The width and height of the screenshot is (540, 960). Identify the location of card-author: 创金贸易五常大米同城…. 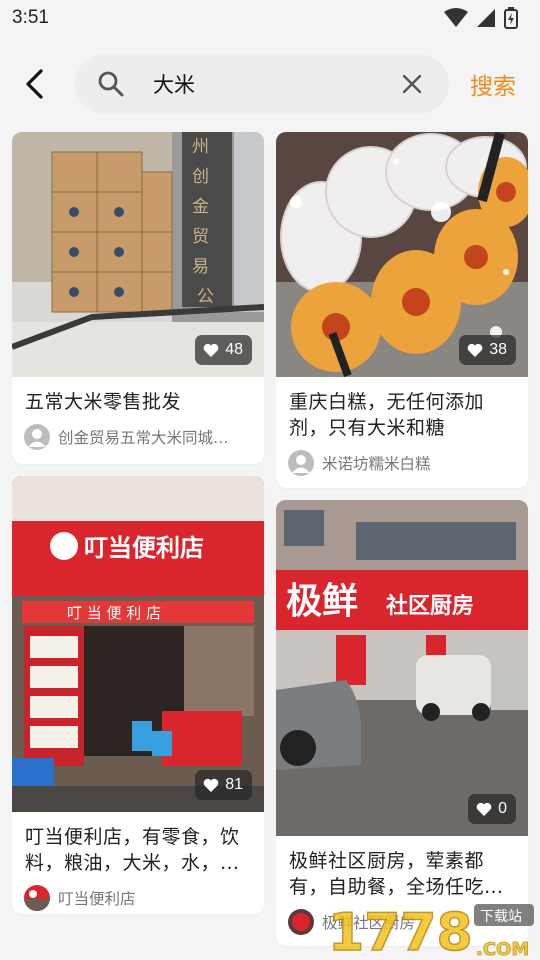
(138, 437).